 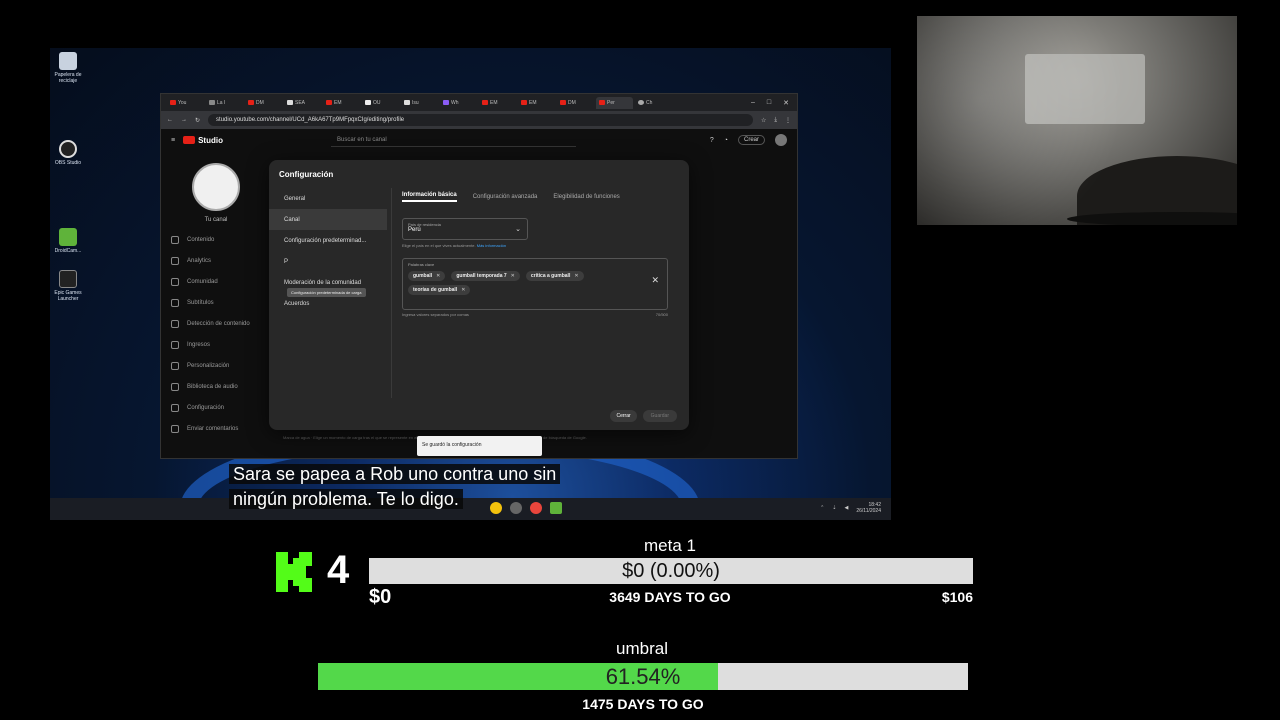 I want to click on browser-tab: OU, so click(x=380, y=103).